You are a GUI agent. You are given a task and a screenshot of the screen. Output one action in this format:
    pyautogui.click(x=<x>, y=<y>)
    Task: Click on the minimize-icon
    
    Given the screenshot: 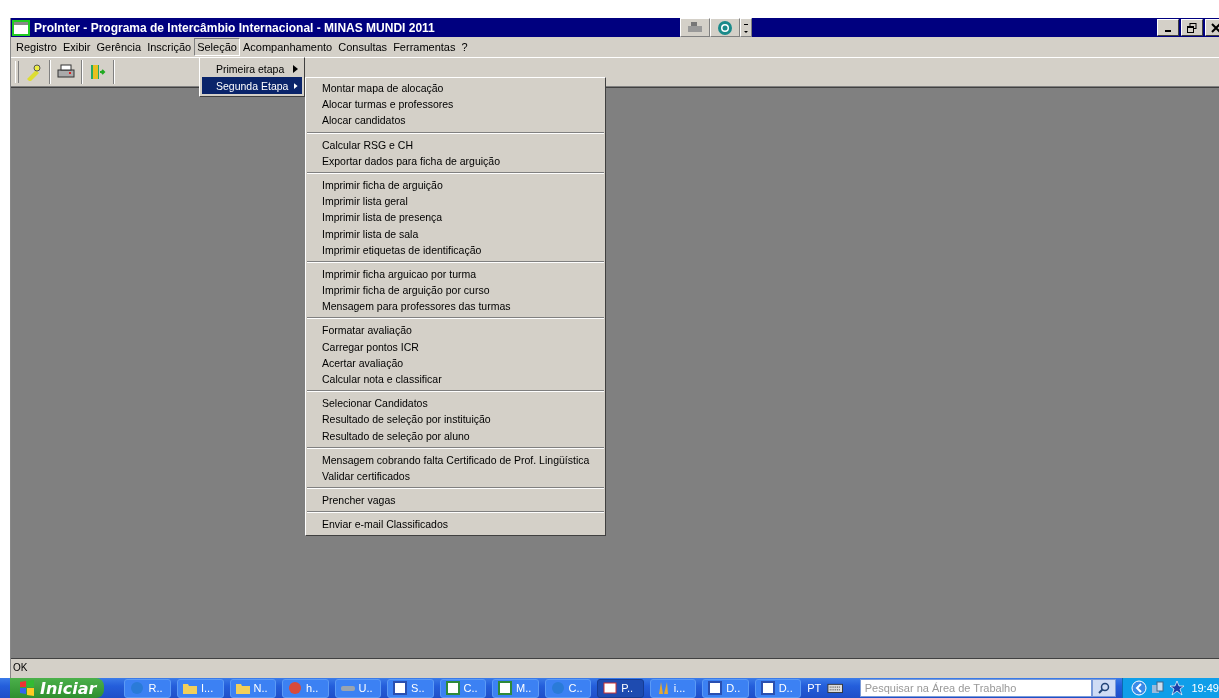 What is the action you would take?
    pyautogui.click(x=1168, y=31)
    